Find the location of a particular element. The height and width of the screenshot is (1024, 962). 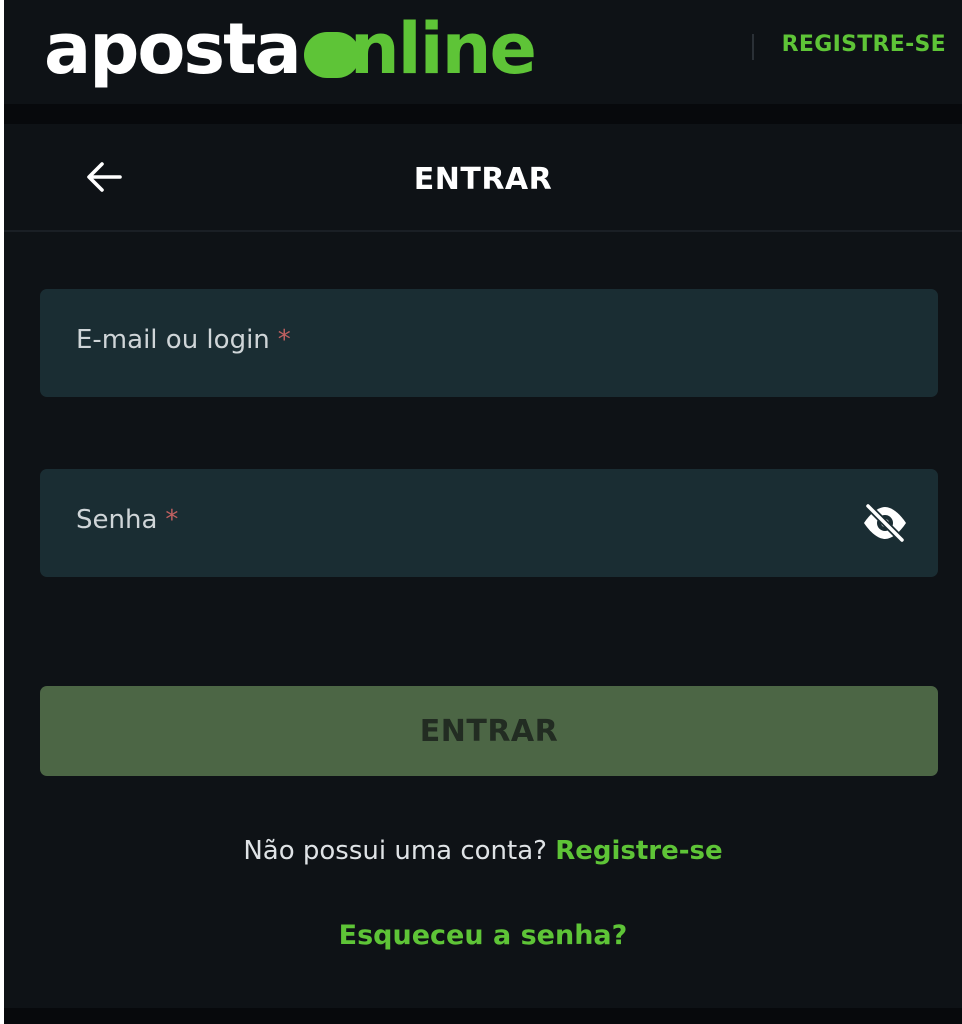

login-nav-bar: ENTRAR is located at coordinates (483, 178).